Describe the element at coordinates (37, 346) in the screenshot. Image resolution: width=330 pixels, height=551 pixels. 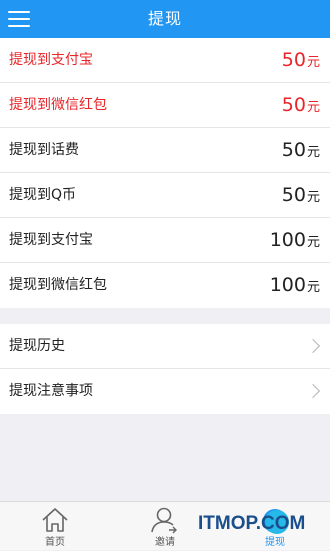
I see `history-label: 提现历史` at that location.